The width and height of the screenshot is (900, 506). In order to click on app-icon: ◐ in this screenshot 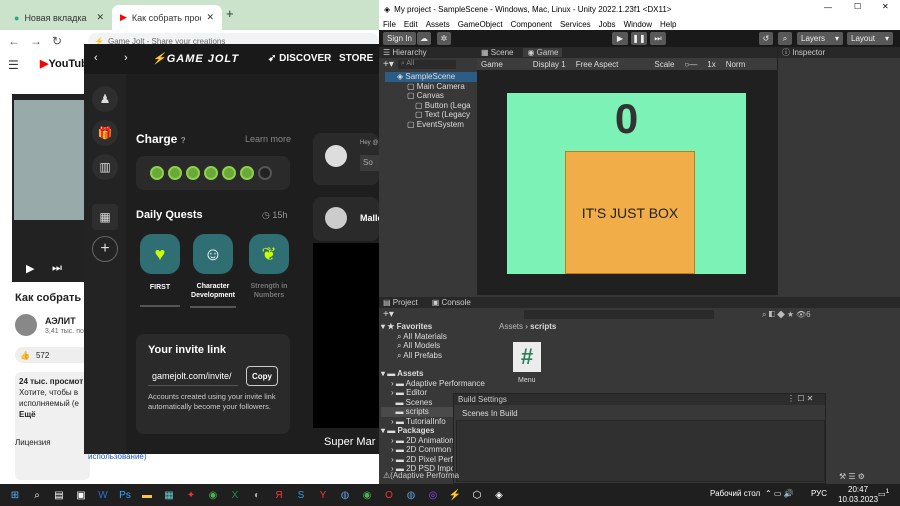, I will do `click(257, 495)`.